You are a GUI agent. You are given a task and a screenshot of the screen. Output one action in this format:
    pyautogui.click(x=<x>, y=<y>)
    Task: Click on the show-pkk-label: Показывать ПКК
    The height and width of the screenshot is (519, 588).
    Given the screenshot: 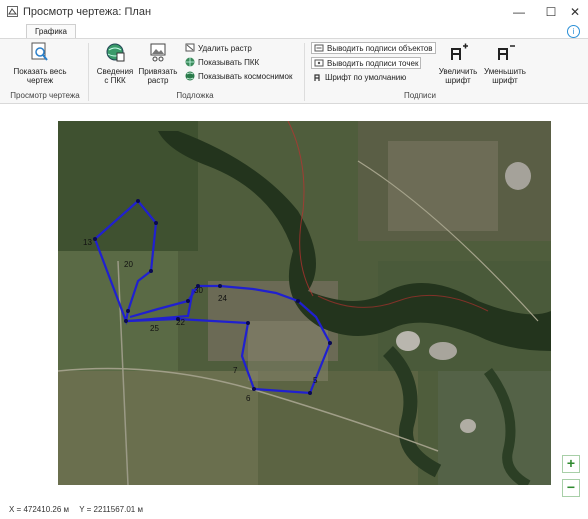 What is the action you would take?
    pyautogui.click(x=229, y=62)
    